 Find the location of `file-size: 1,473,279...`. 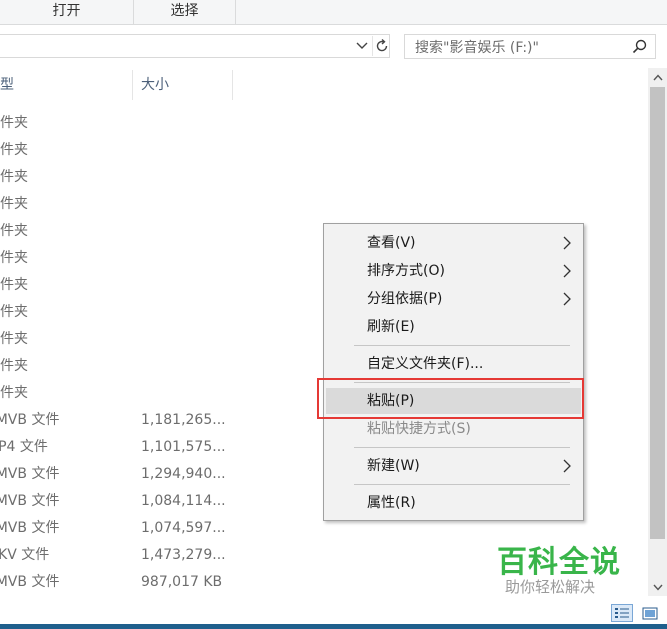

file-size: 1,473,279... is located at coordinates (183, 555).